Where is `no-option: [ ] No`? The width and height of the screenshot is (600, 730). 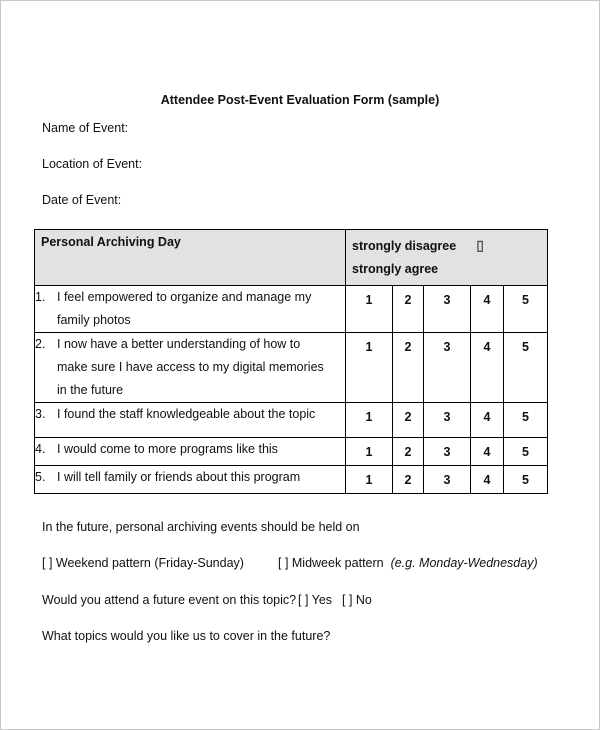
no-option: [ ] No is located at coordinates (357, 600).